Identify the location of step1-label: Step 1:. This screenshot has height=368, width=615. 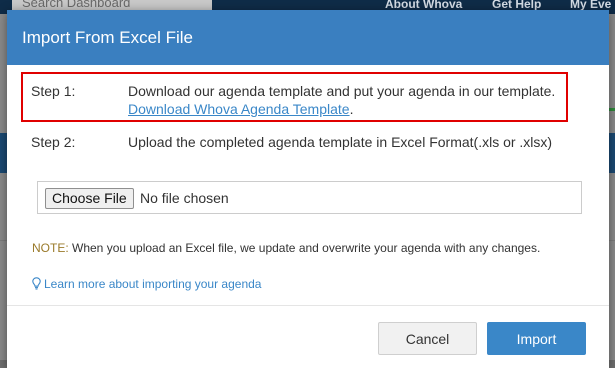
(53, 91).